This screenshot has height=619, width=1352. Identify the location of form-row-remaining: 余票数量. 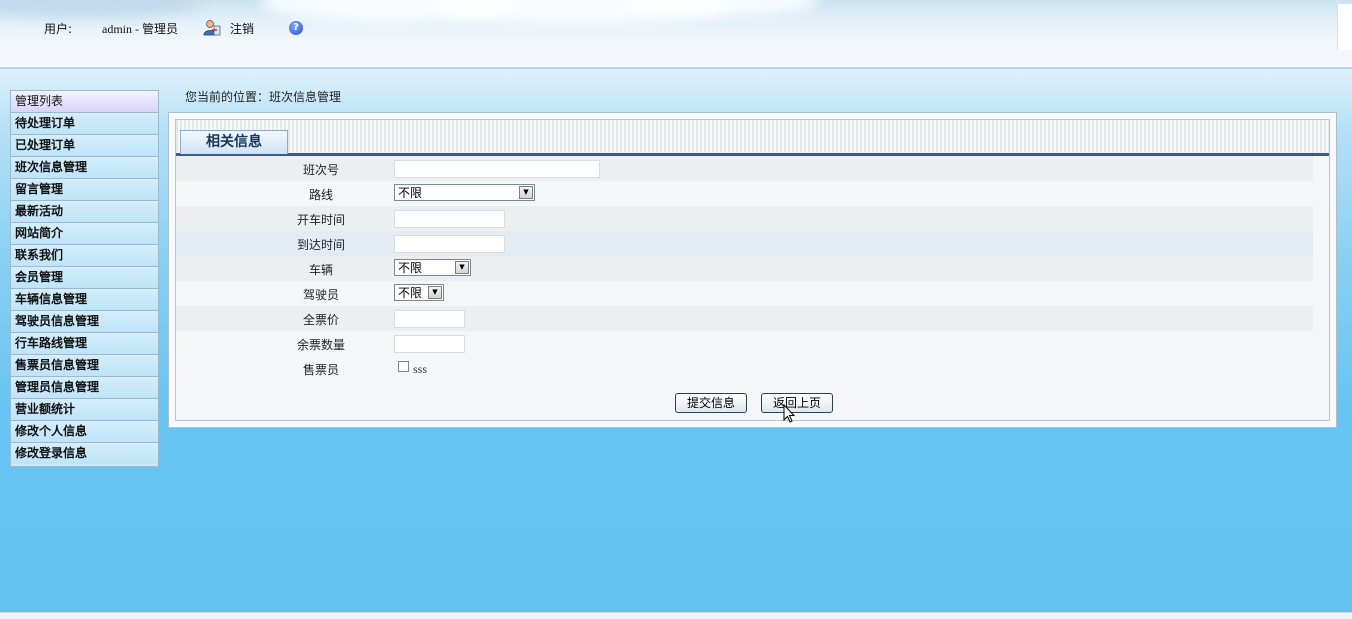
(744, 343).